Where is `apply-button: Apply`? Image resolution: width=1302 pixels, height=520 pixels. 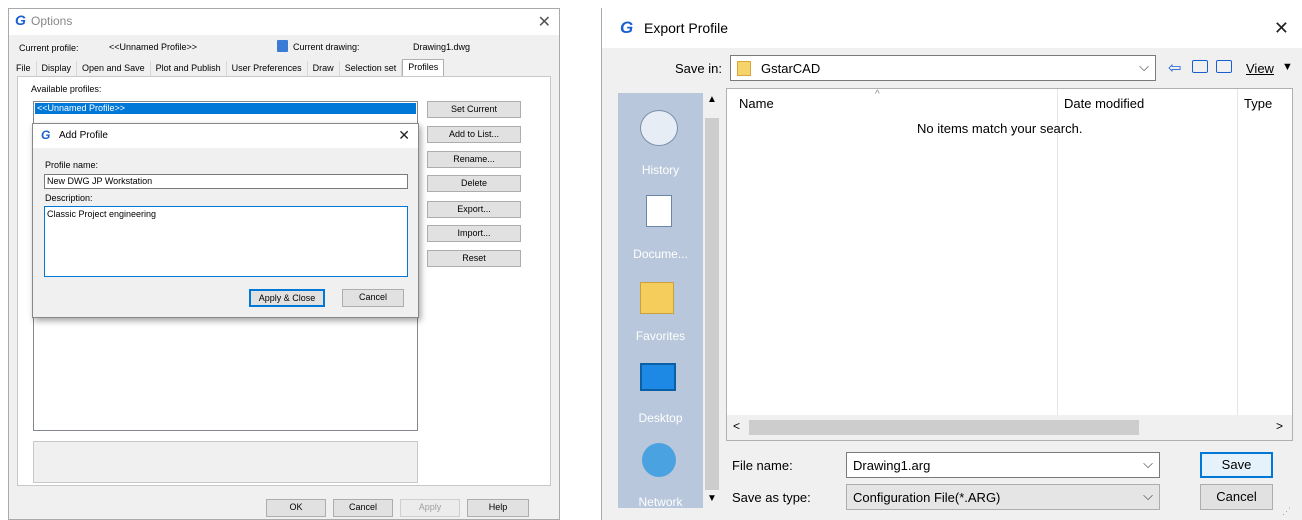
apply-button: Apply is located at coordinates (430, 508).